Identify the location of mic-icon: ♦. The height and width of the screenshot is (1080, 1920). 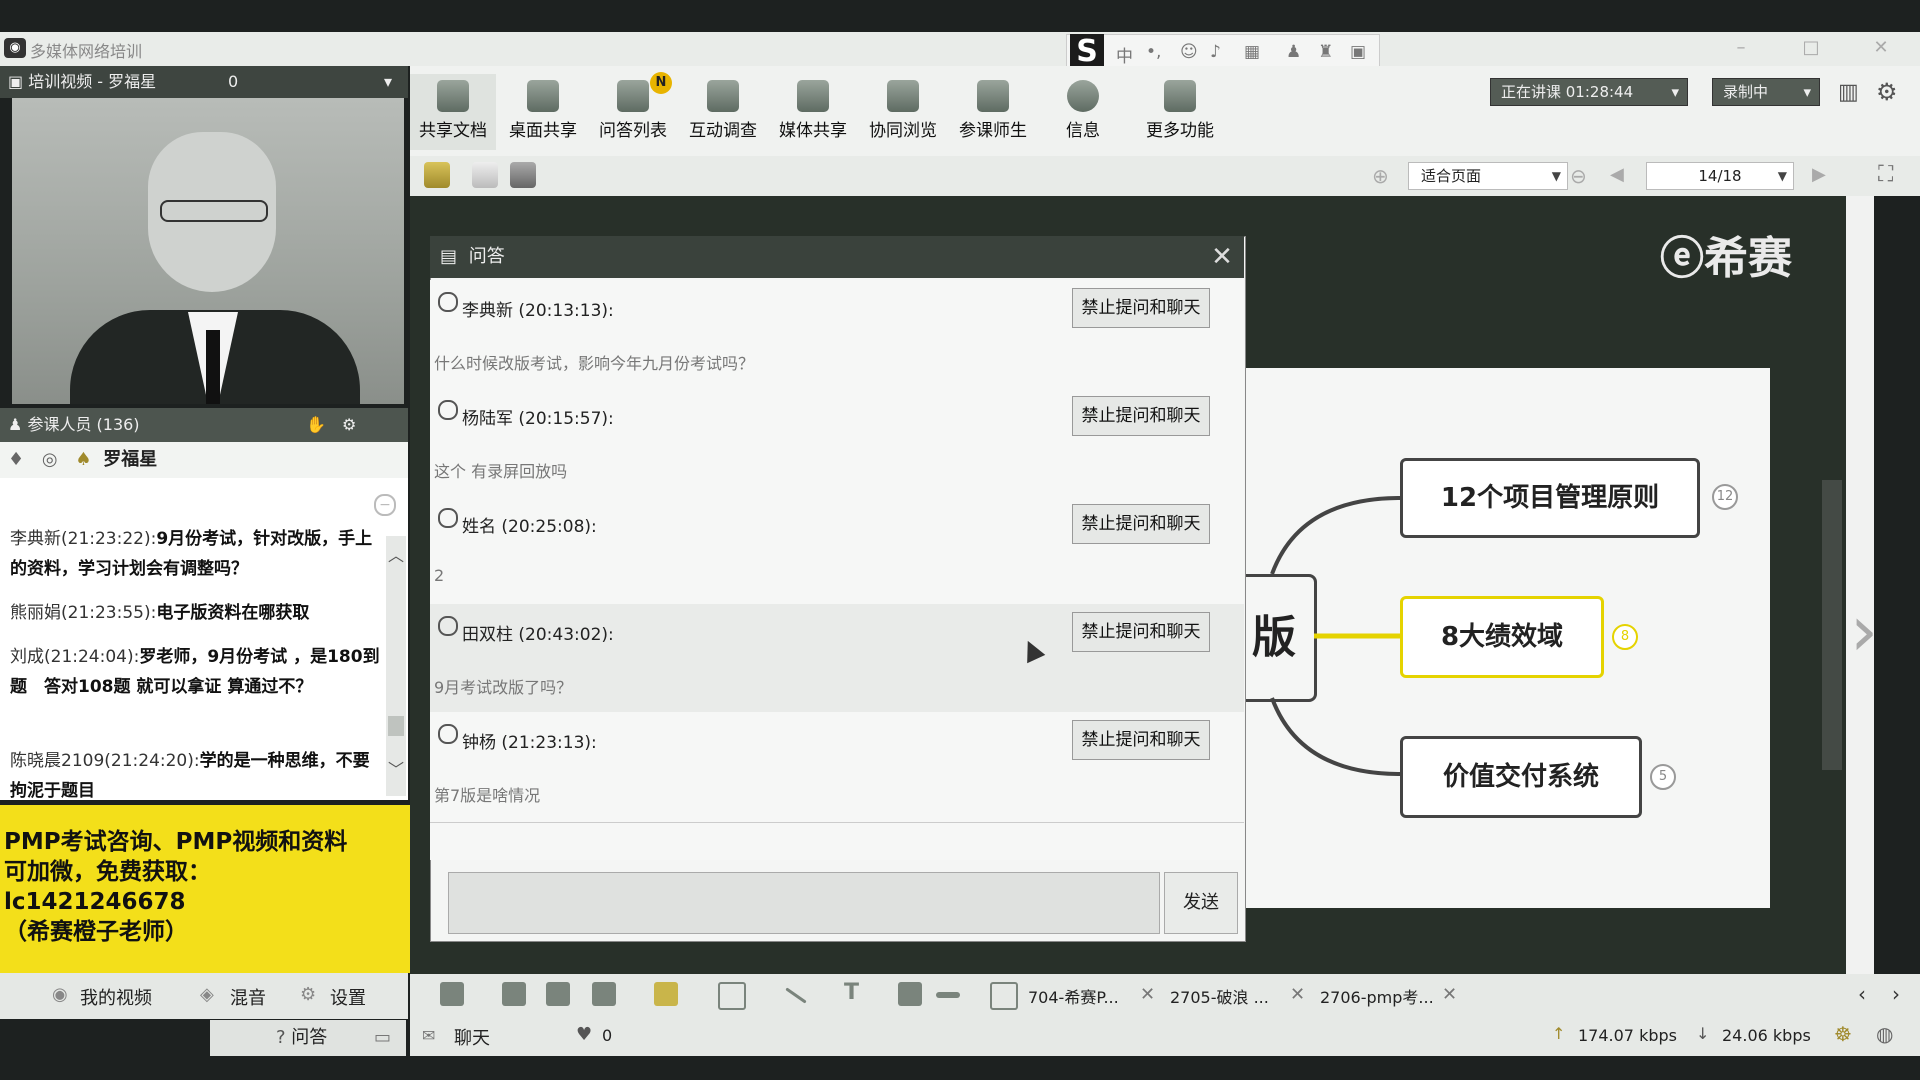
(12, 459).